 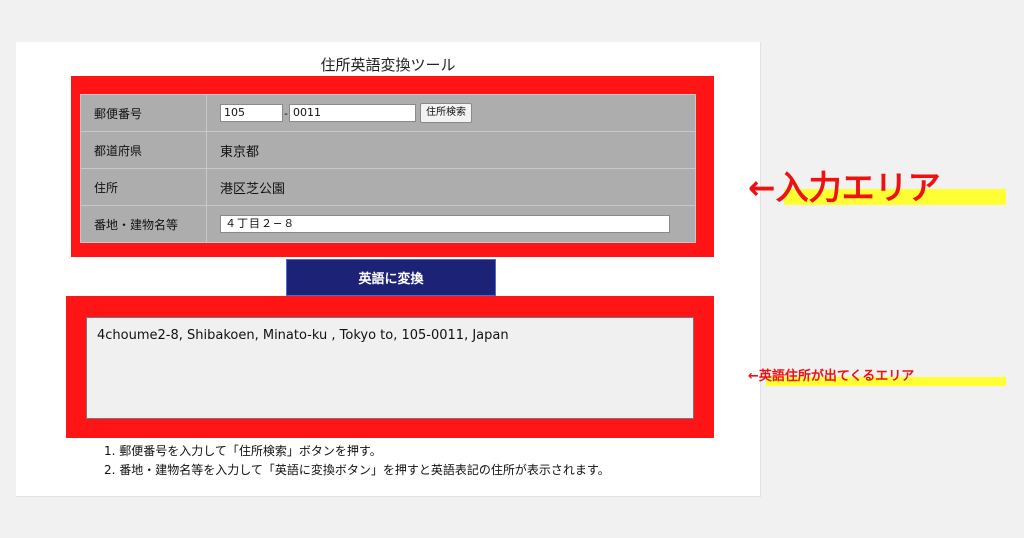 What do you see at coordinates (251, 113) in the screenshot?
I see `postal-code-first-input: 105` at bounding box center [251, 113].